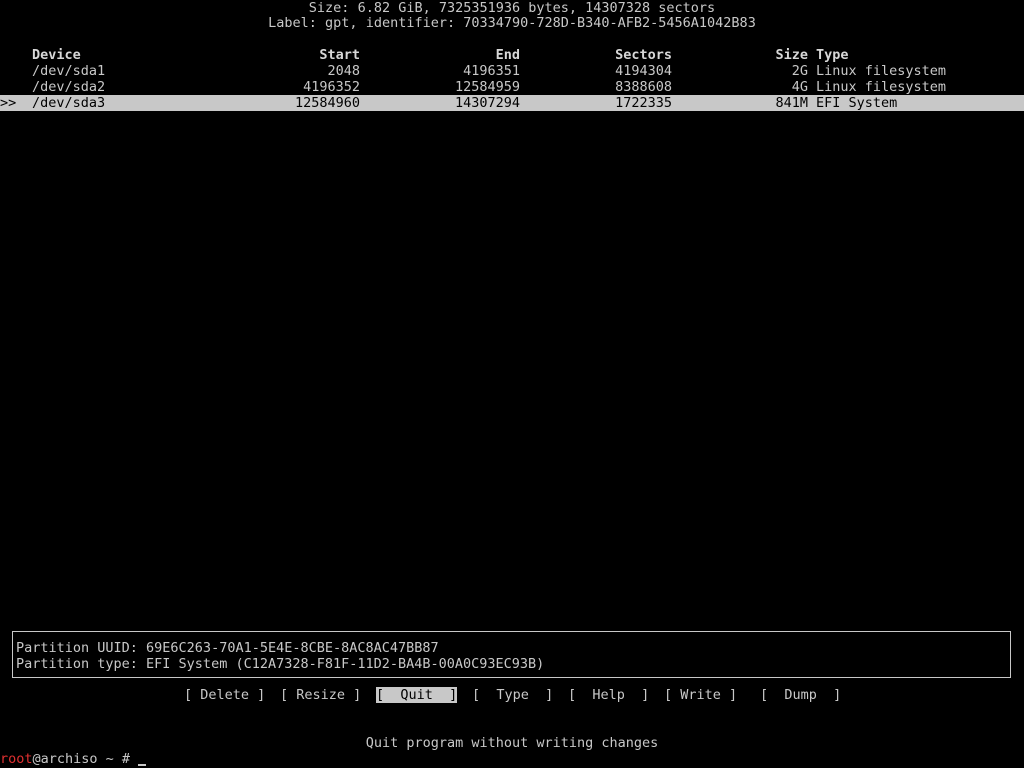  What do you see at coordinates (643, 71) in the screenshot?
I see `row-sectors: 4194304` at bounding box center [643, 71].